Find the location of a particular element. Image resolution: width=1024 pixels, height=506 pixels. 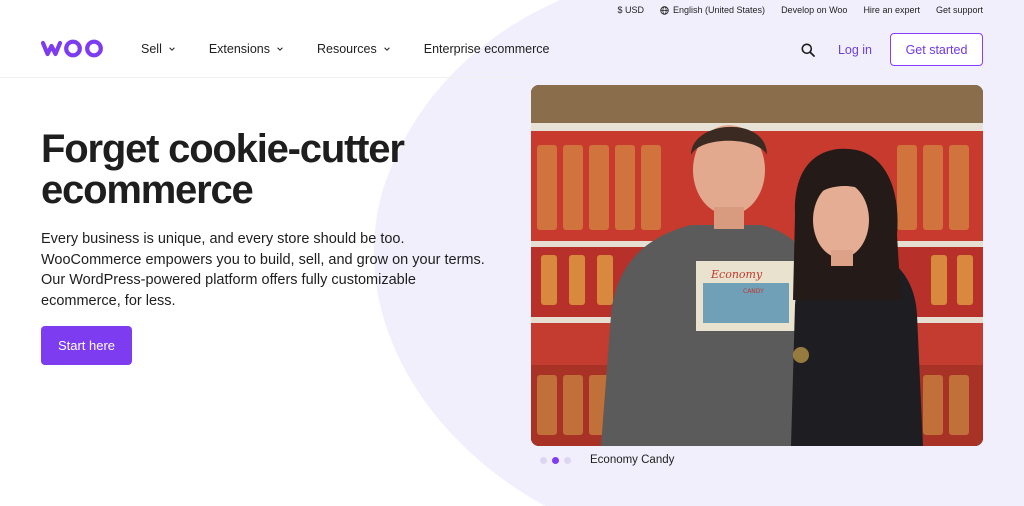

hero-title: Forget cookie-cutter ecommerce is located at coordinates (276, 170).